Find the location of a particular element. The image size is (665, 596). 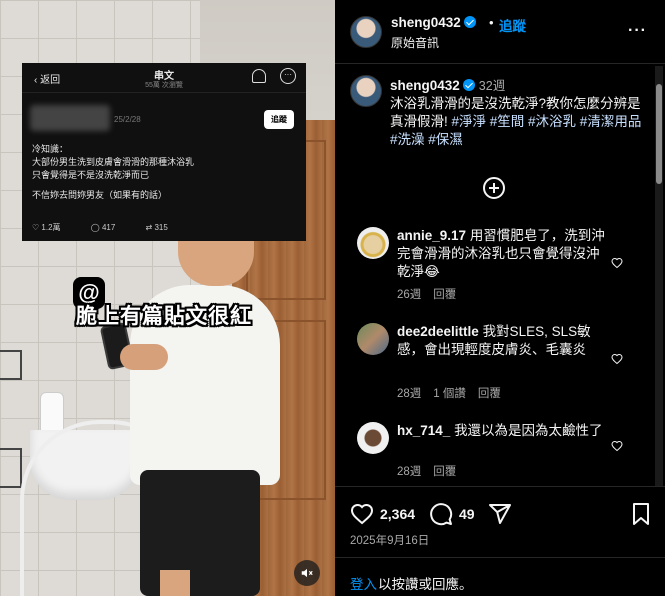

comment-text: 我還以為是因為太鹼性了 is located at coordinates (528, 430).